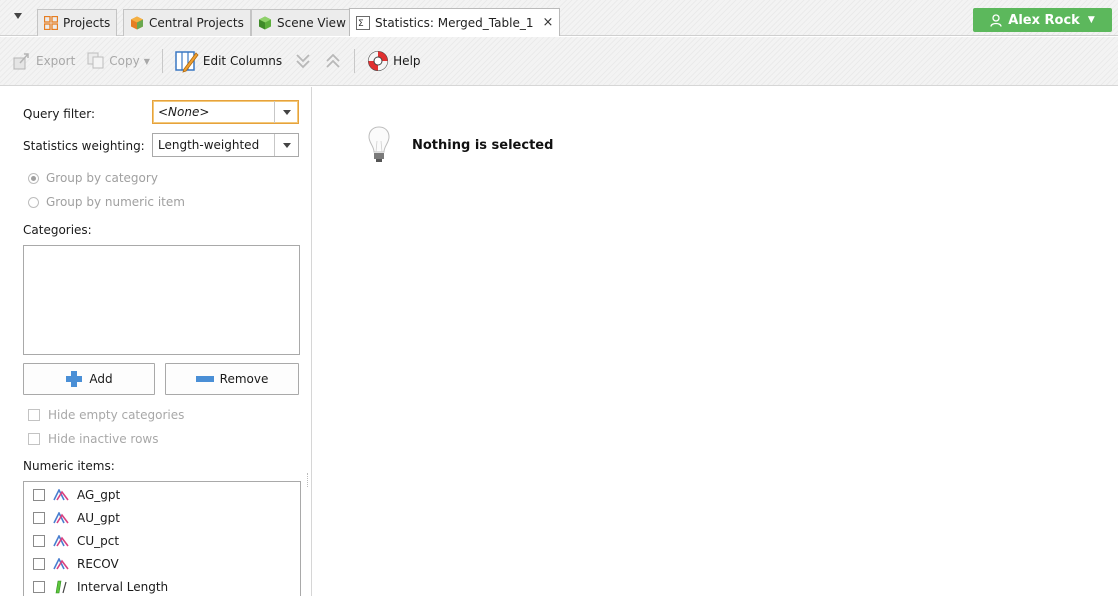  Describe the element at coordinates (102, 178) in the screenshot. I see `group-by-category-label: Group by category` at that location.